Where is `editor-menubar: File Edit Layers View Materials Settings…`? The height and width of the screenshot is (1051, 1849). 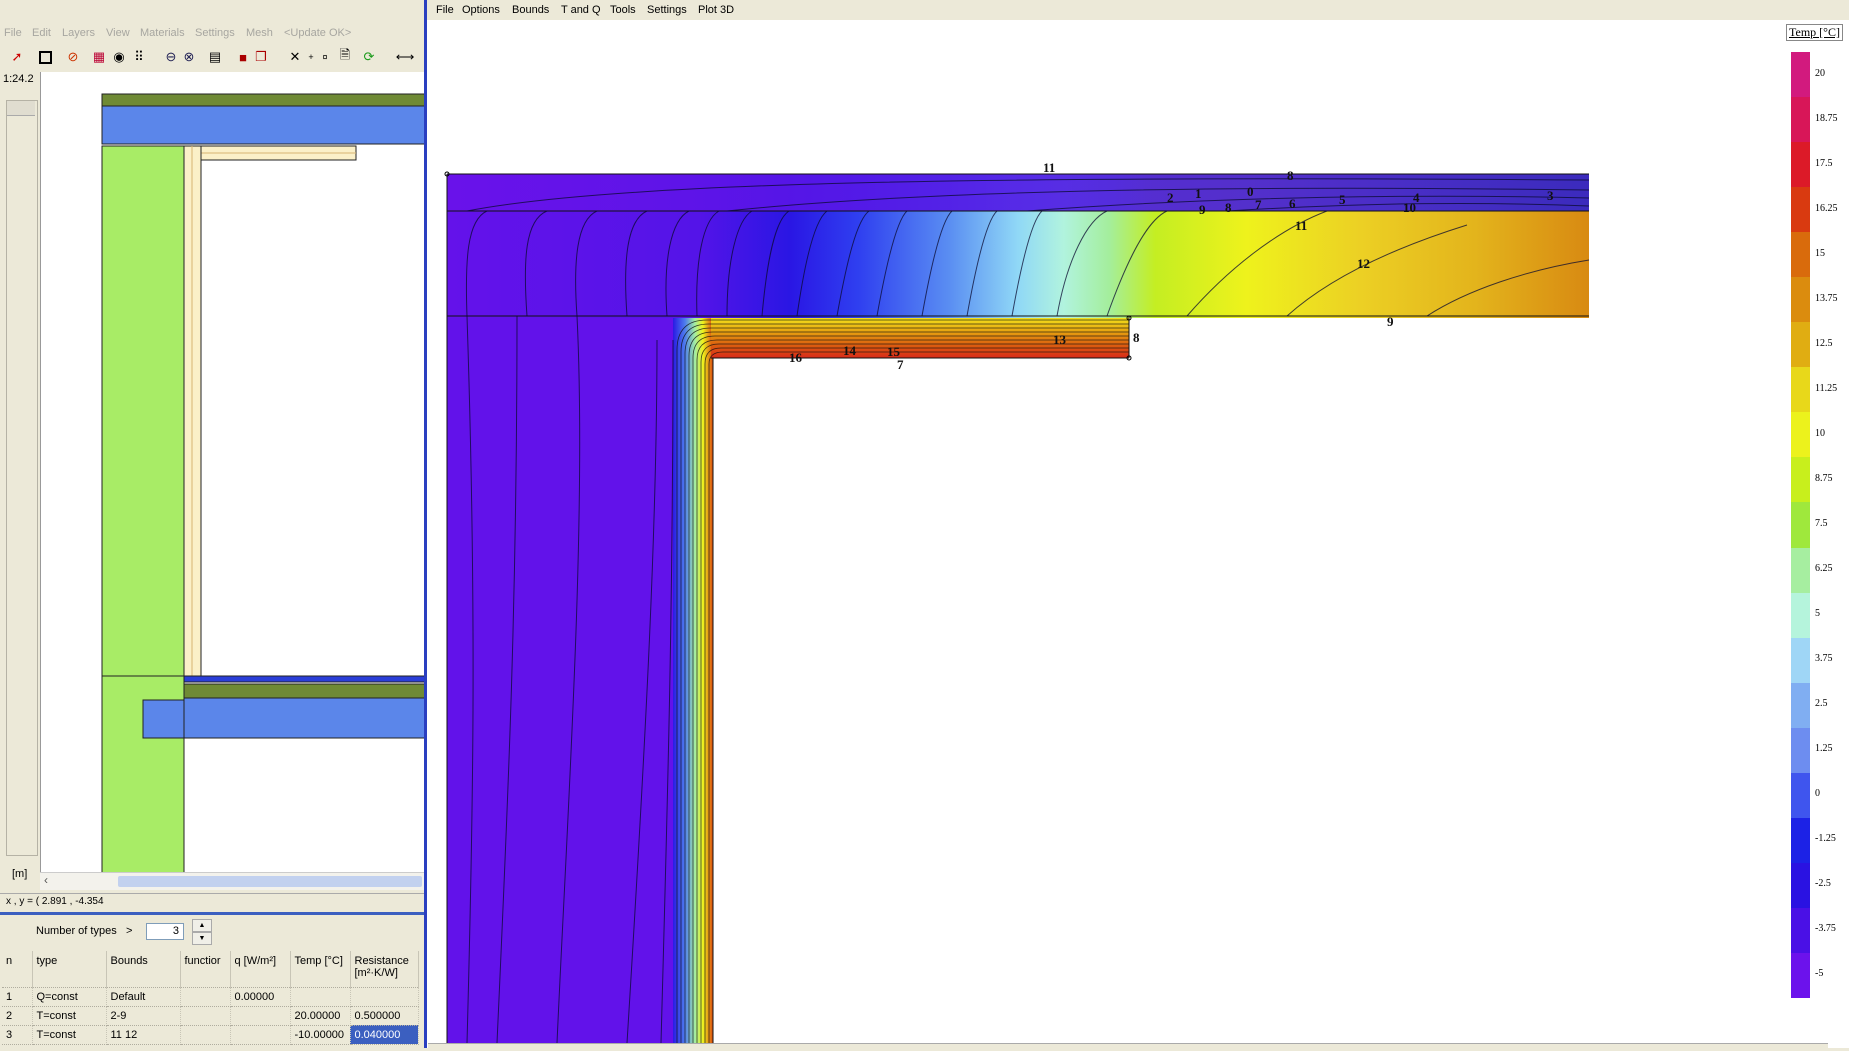
editor-menubar: File Edit Layers View Materials Settings… is located at coordinates (212, 35).